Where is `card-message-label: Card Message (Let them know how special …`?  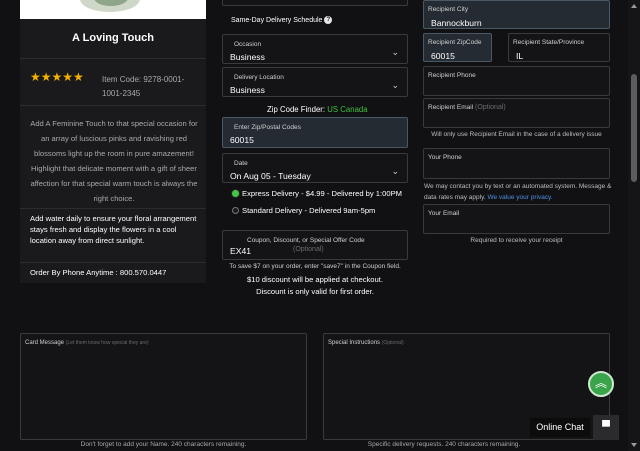
card-message-label: Card Message (Let them know how special … is located at coordinates (87, 343).